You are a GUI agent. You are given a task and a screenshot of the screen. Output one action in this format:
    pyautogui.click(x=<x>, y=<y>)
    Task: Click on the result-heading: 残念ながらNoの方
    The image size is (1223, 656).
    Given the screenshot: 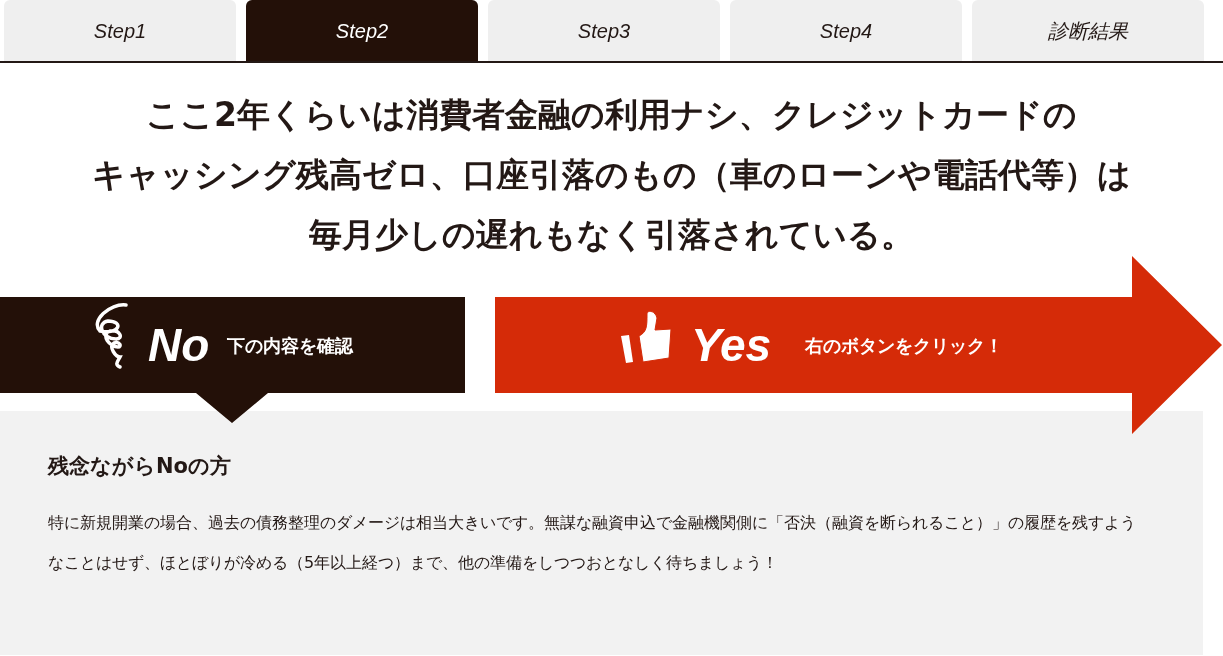 What is the action you would take?
    pyautogui.click(x=140, y=466)
    